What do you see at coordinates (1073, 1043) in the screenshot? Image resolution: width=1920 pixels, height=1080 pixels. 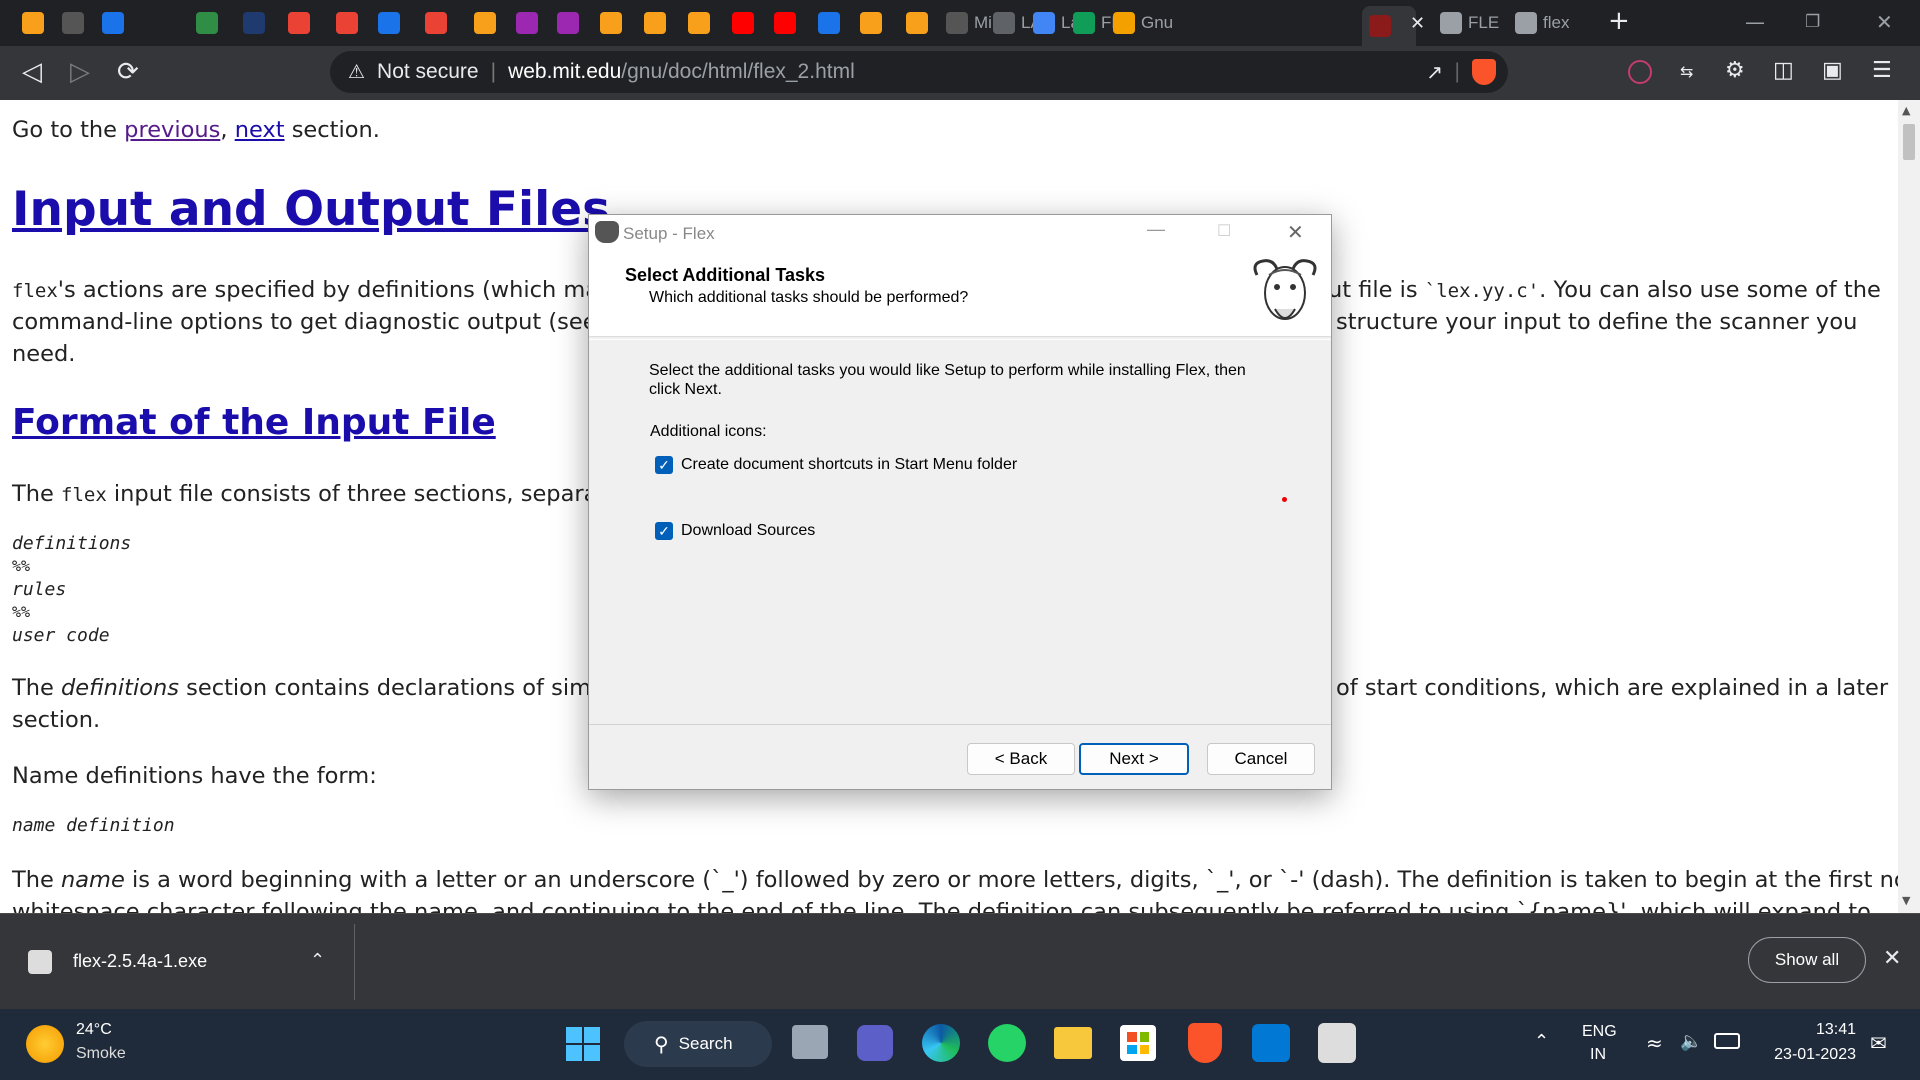 I see `file-explorer-icon` at bounding box center [1073, 1043].